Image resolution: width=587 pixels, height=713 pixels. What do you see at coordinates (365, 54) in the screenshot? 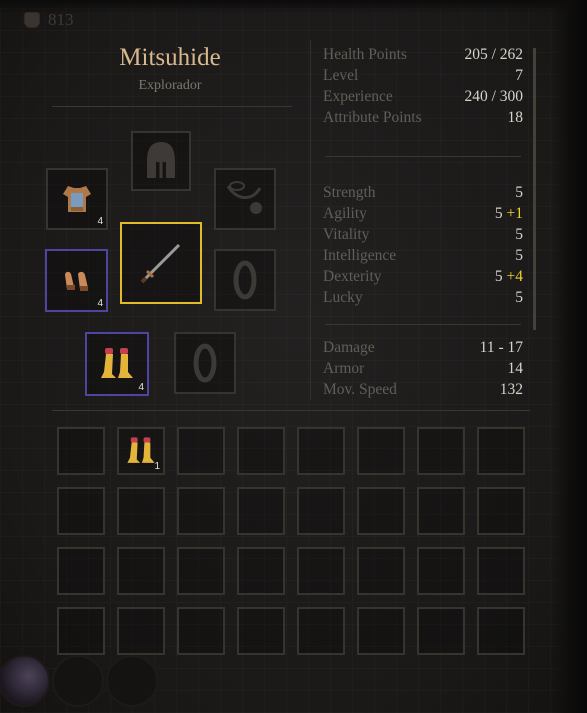
I see `stat-label: Health Points` at bounding box center [365, 54].